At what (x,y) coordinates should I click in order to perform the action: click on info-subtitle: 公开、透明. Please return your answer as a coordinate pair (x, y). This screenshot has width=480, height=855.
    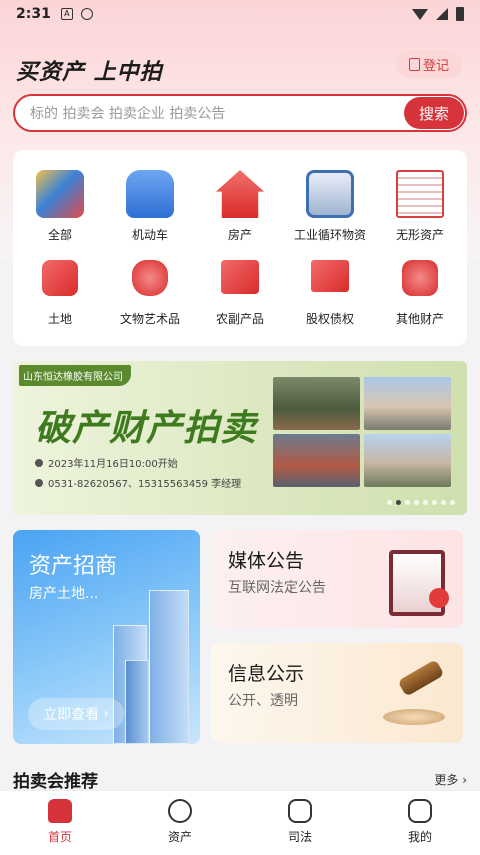
    Looking at the image, I should click on (263, 701).